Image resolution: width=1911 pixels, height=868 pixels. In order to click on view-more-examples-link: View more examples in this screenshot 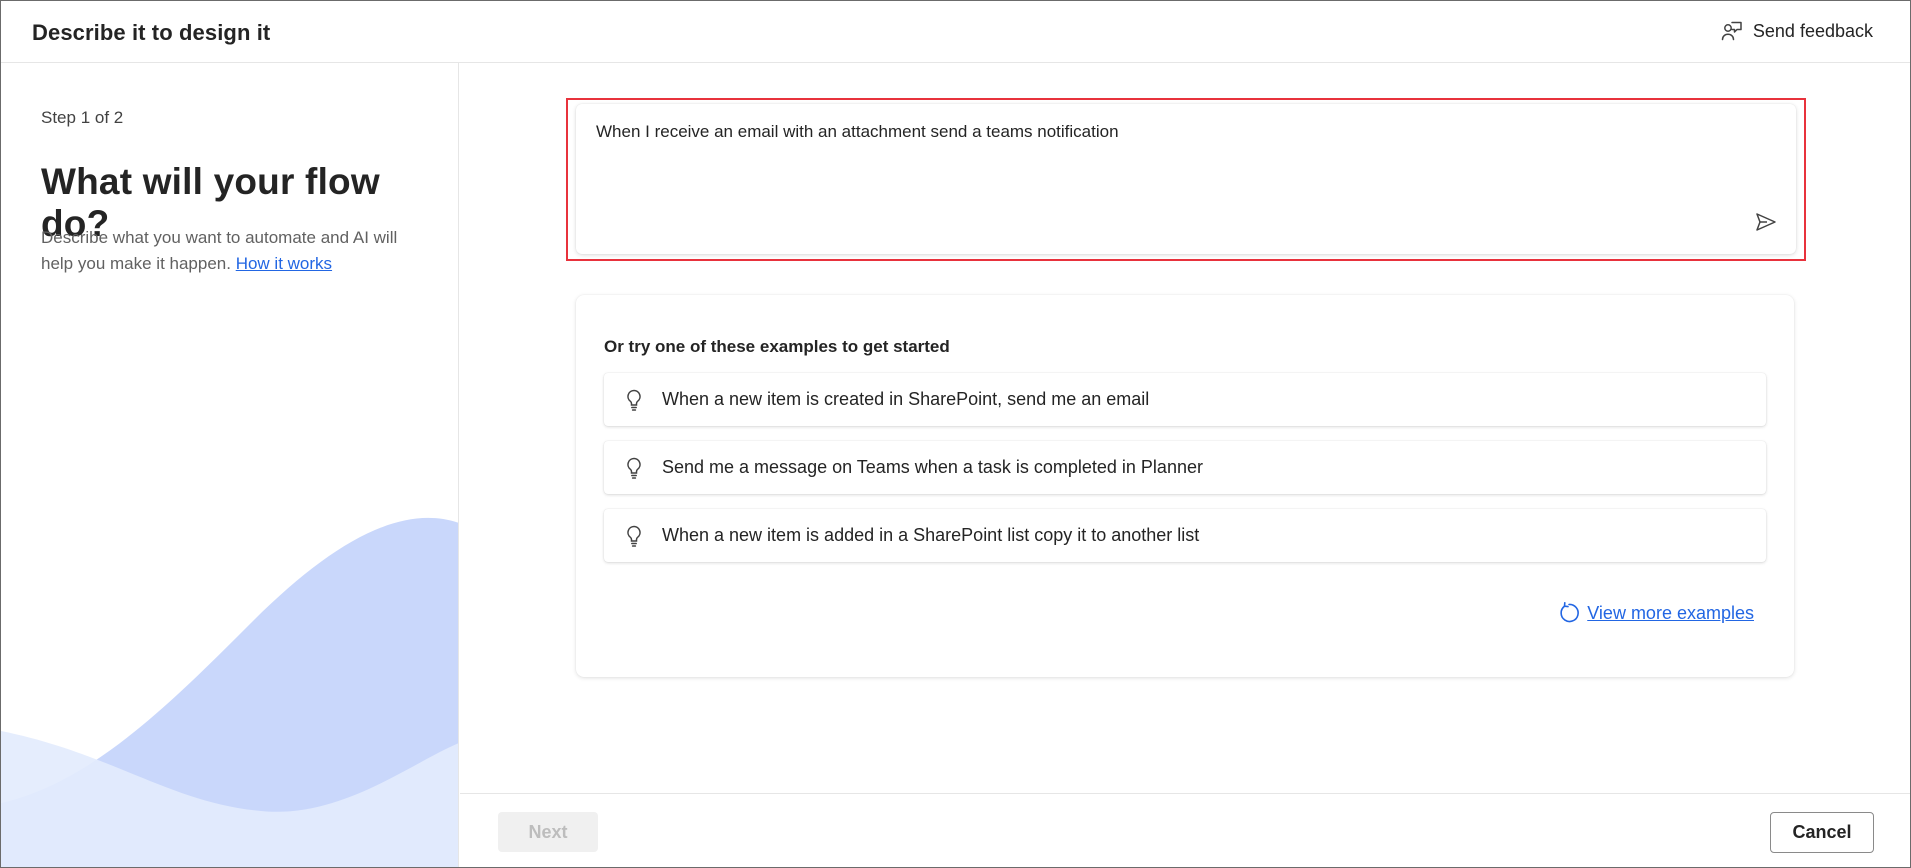, I will do `click(1655, 613)`.